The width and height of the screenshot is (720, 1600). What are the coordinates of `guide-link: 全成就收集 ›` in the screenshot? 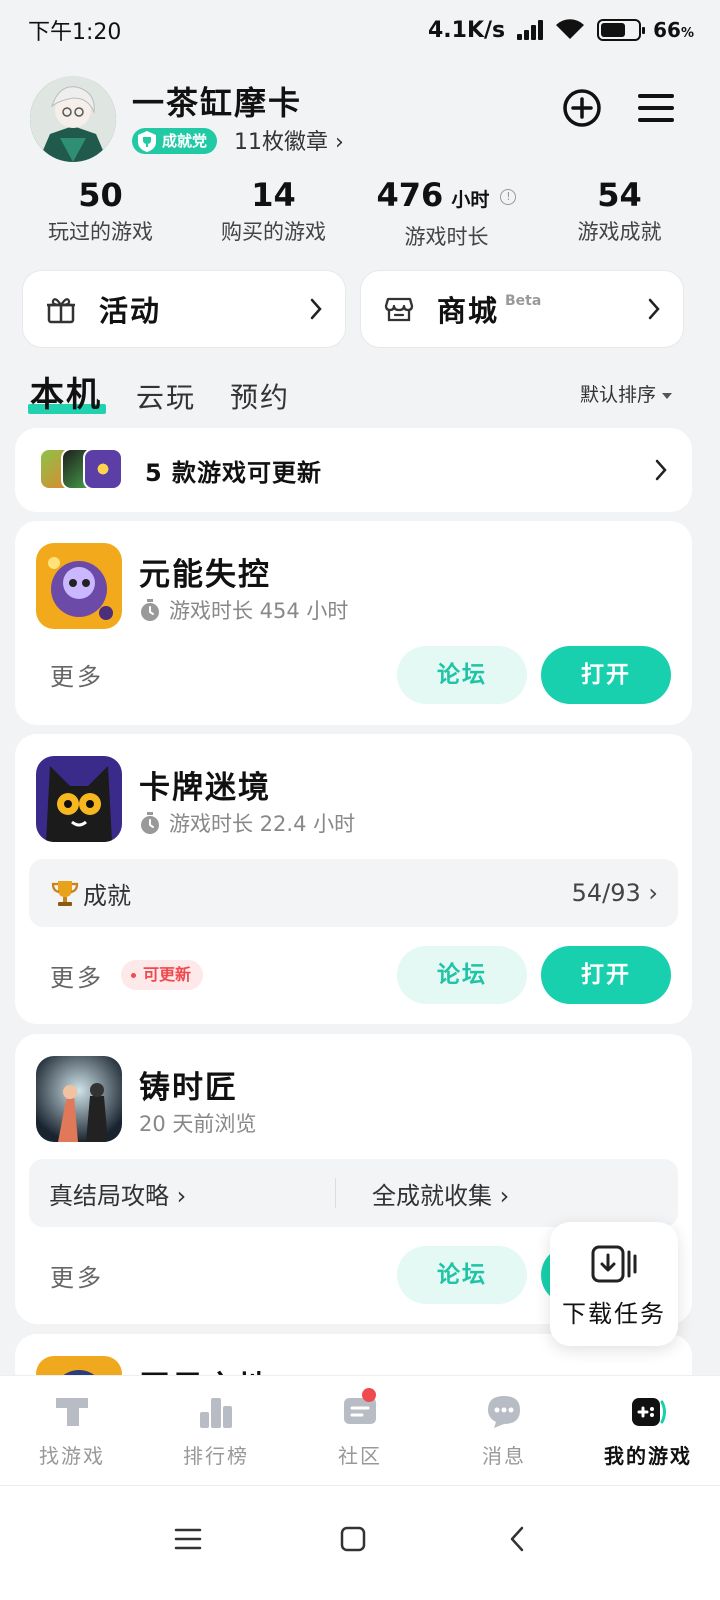 It's located at (440, 1193).